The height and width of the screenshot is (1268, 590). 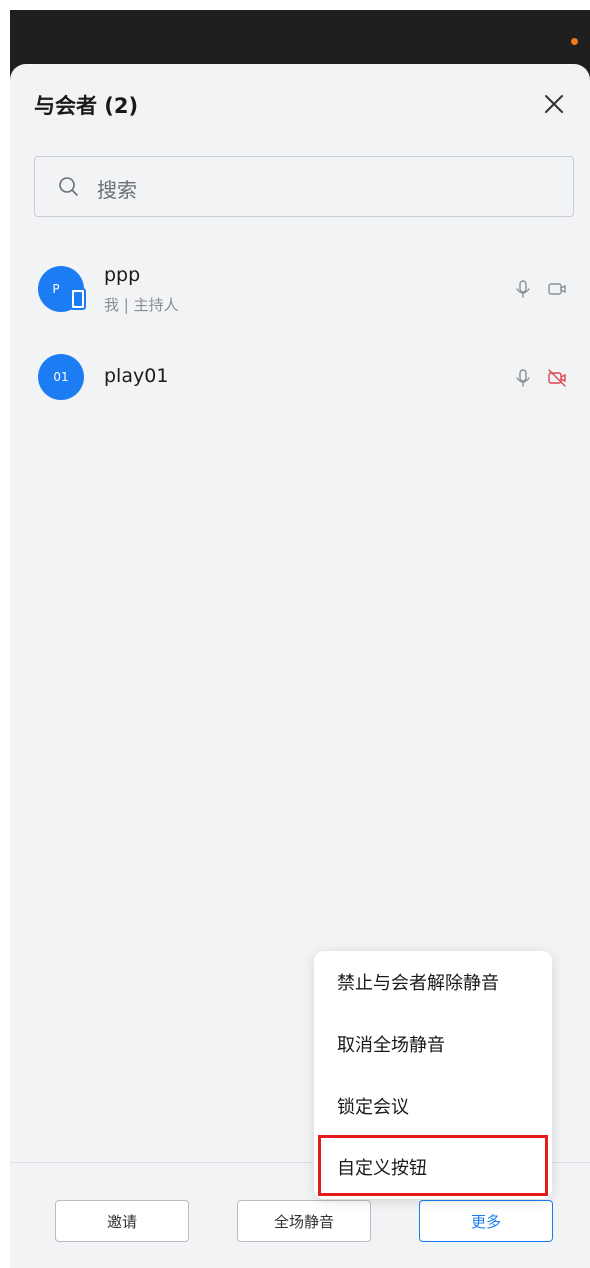 I want to click on avatar: 01, so click(x=61, y=377).